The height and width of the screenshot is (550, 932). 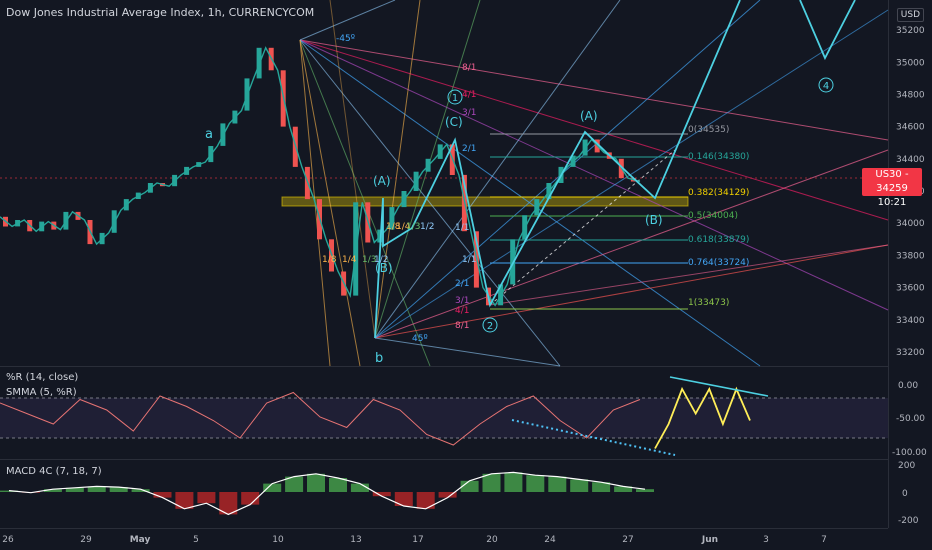 I want to click on wave-label-A2: (A), so click(x=589, y=116).